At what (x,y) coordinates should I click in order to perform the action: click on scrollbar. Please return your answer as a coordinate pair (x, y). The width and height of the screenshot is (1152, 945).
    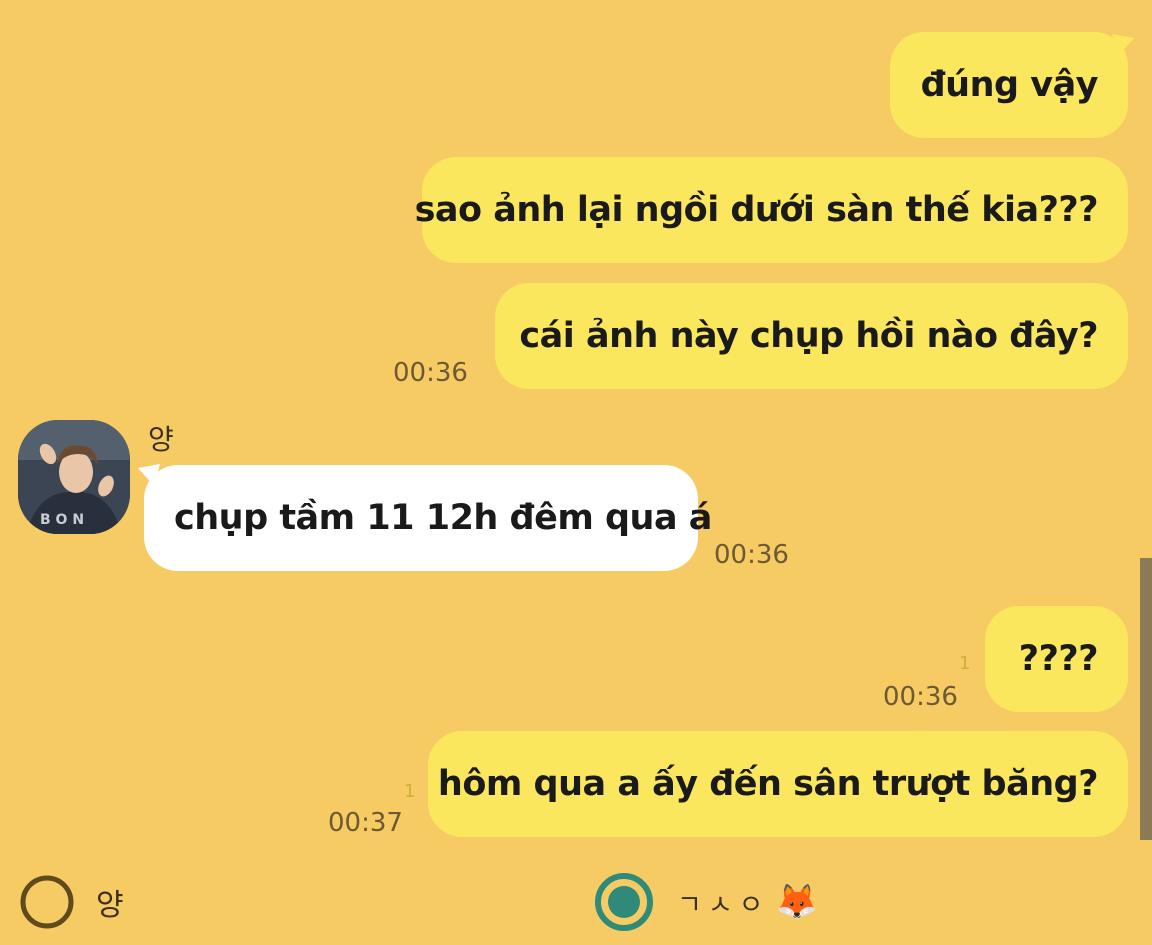
    Looking at the image, I should click on (1146, 699).